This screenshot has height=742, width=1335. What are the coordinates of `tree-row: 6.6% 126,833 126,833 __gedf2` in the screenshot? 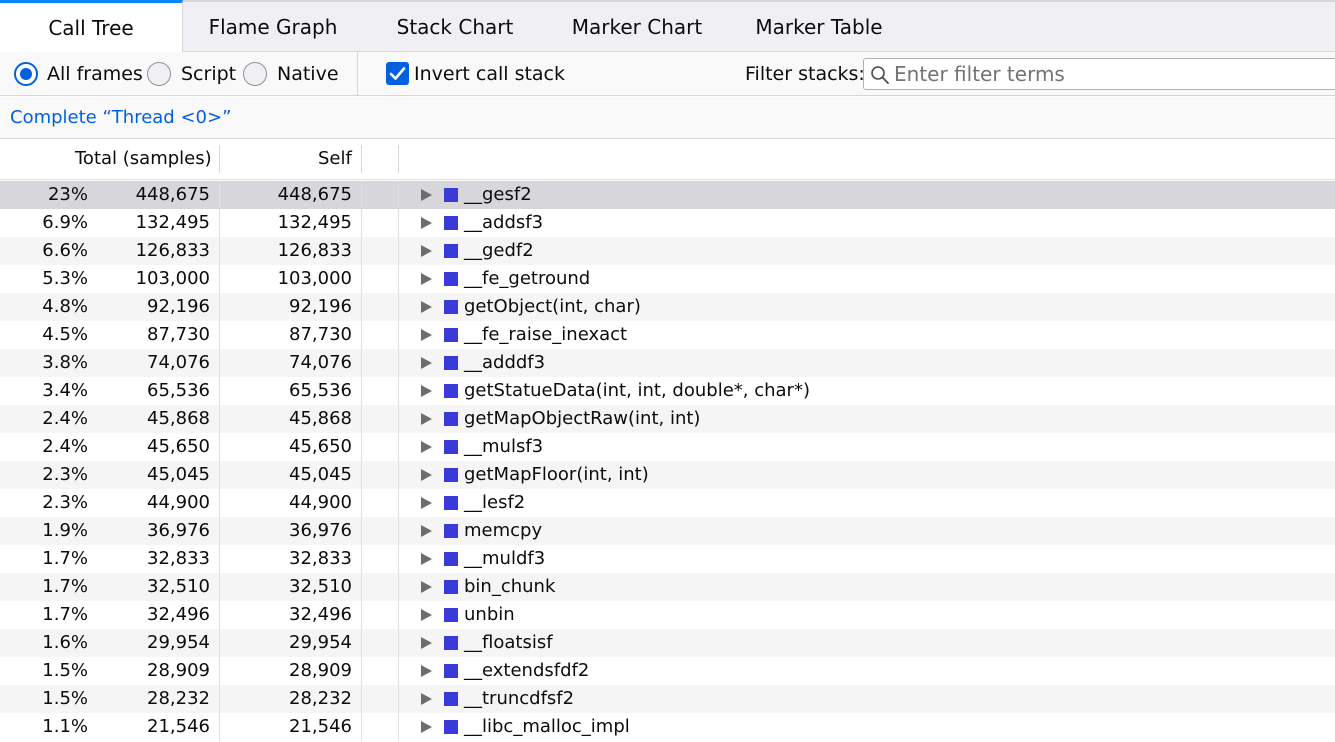 It's located at (667, 251).